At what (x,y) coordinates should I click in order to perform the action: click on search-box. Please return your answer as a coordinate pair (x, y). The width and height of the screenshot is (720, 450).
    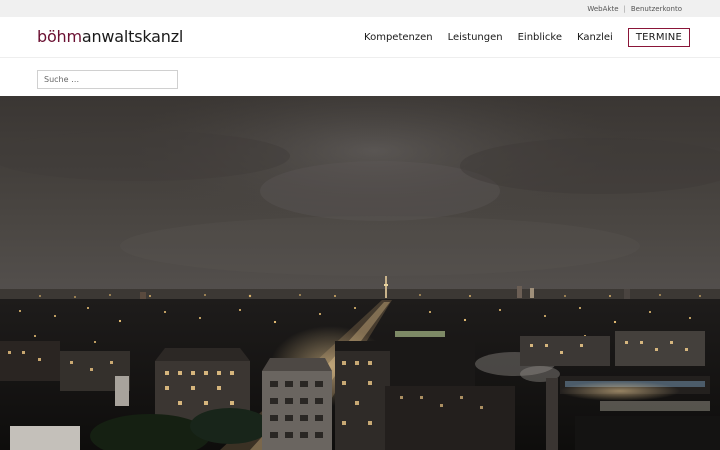
    Looking at the image, I should click on (107, 78).